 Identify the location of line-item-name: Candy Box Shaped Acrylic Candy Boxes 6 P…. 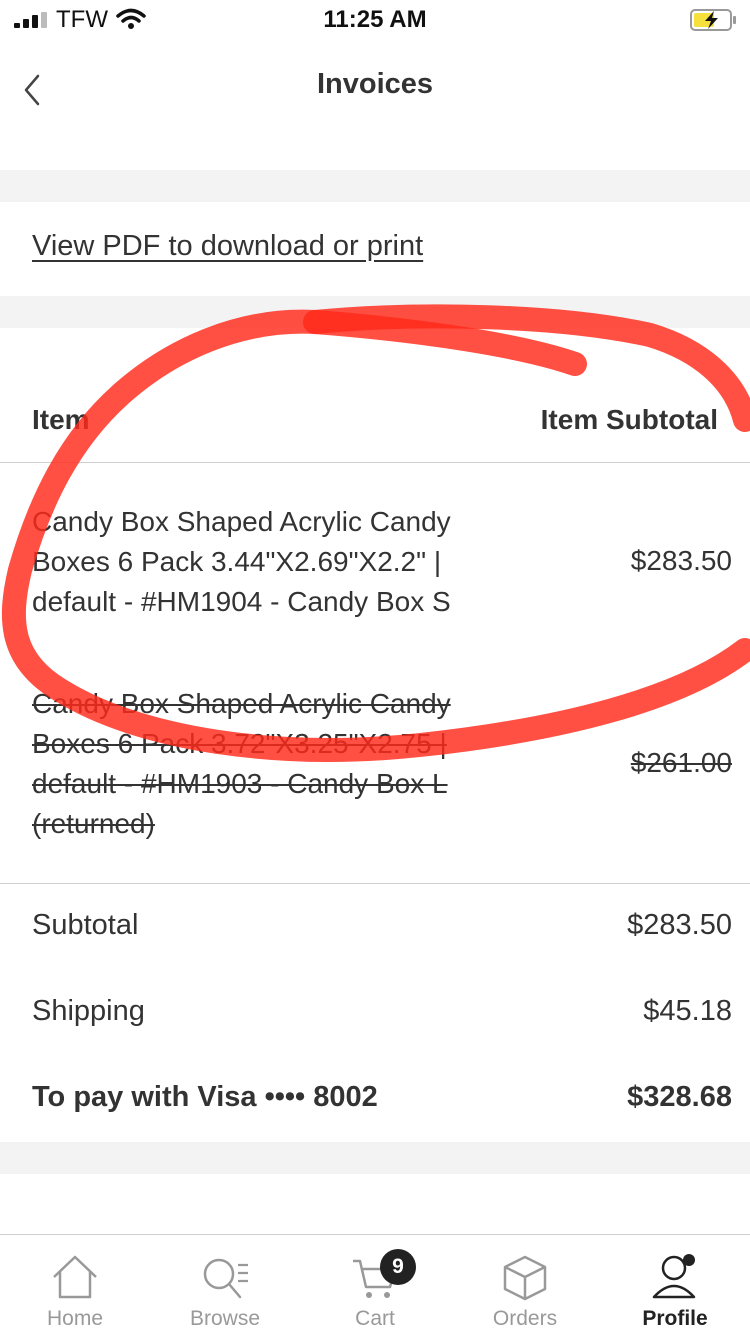
(241, 561).